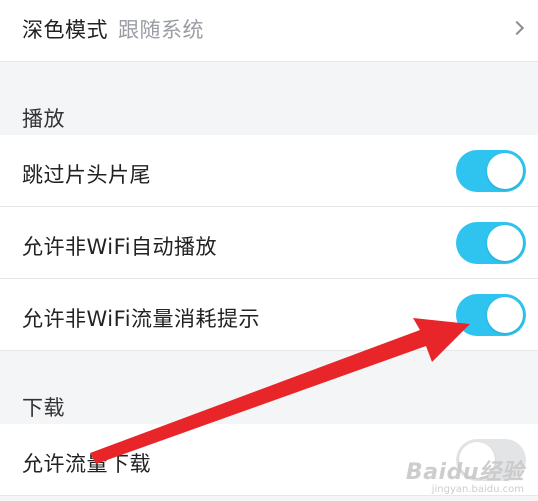 This screenshot has height=501, width=538. Describe the element at coordinates (517, 28) in the screenshot. I see `chevron-right-icon` at that location.